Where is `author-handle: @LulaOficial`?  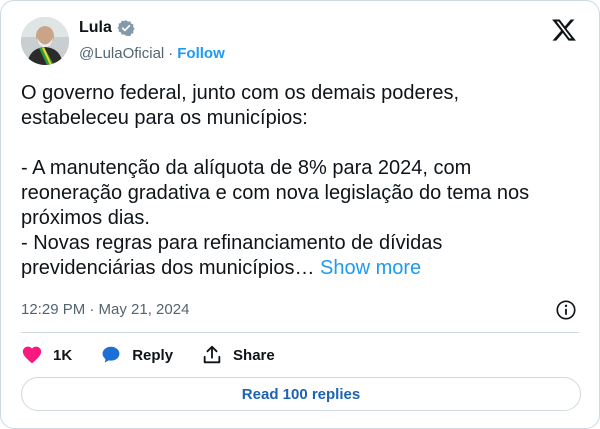
author-handle: @LulaOficial is located at coordinates (121, 53).